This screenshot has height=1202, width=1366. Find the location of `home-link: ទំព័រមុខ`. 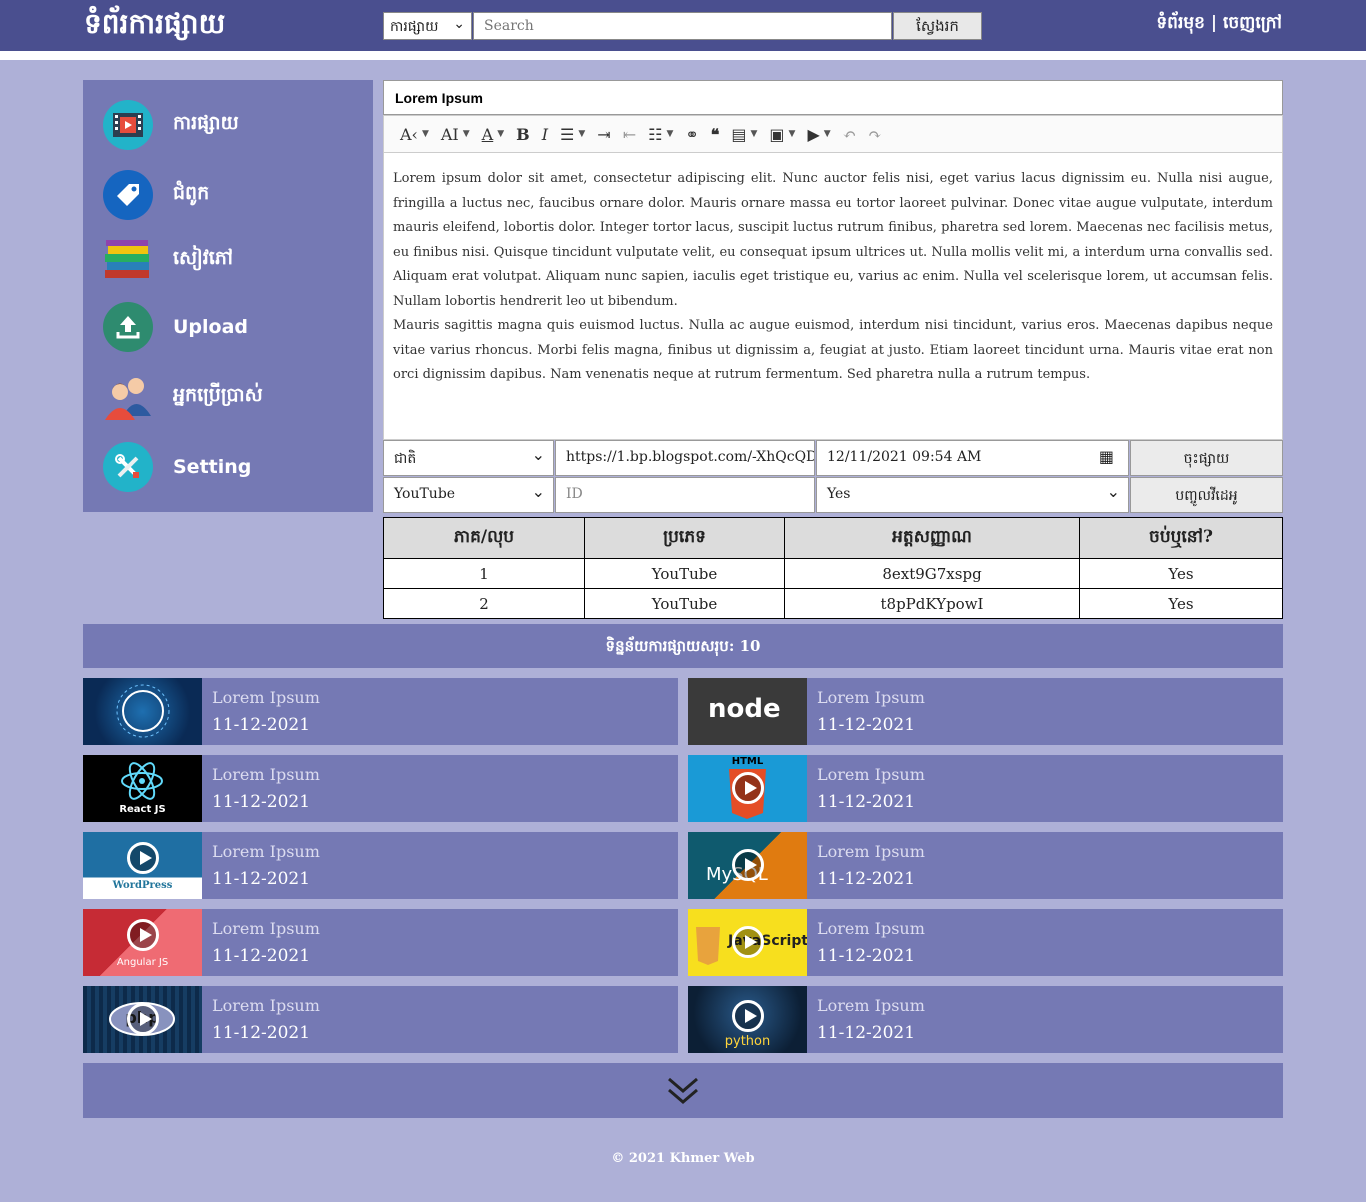

home-link: ទំព័រមុខ is located at coordinates (1180, 23).